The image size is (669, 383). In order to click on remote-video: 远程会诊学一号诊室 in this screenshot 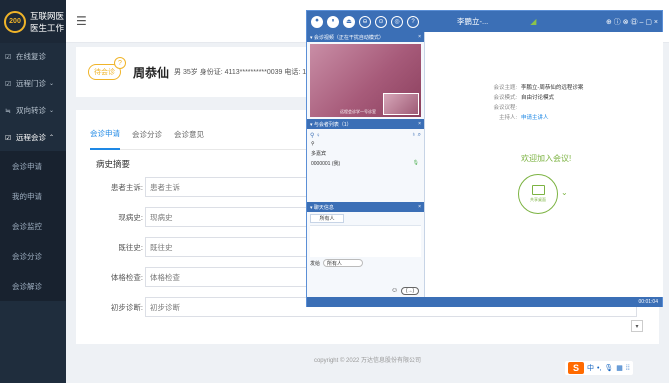, I will do `click(365, 80)`.